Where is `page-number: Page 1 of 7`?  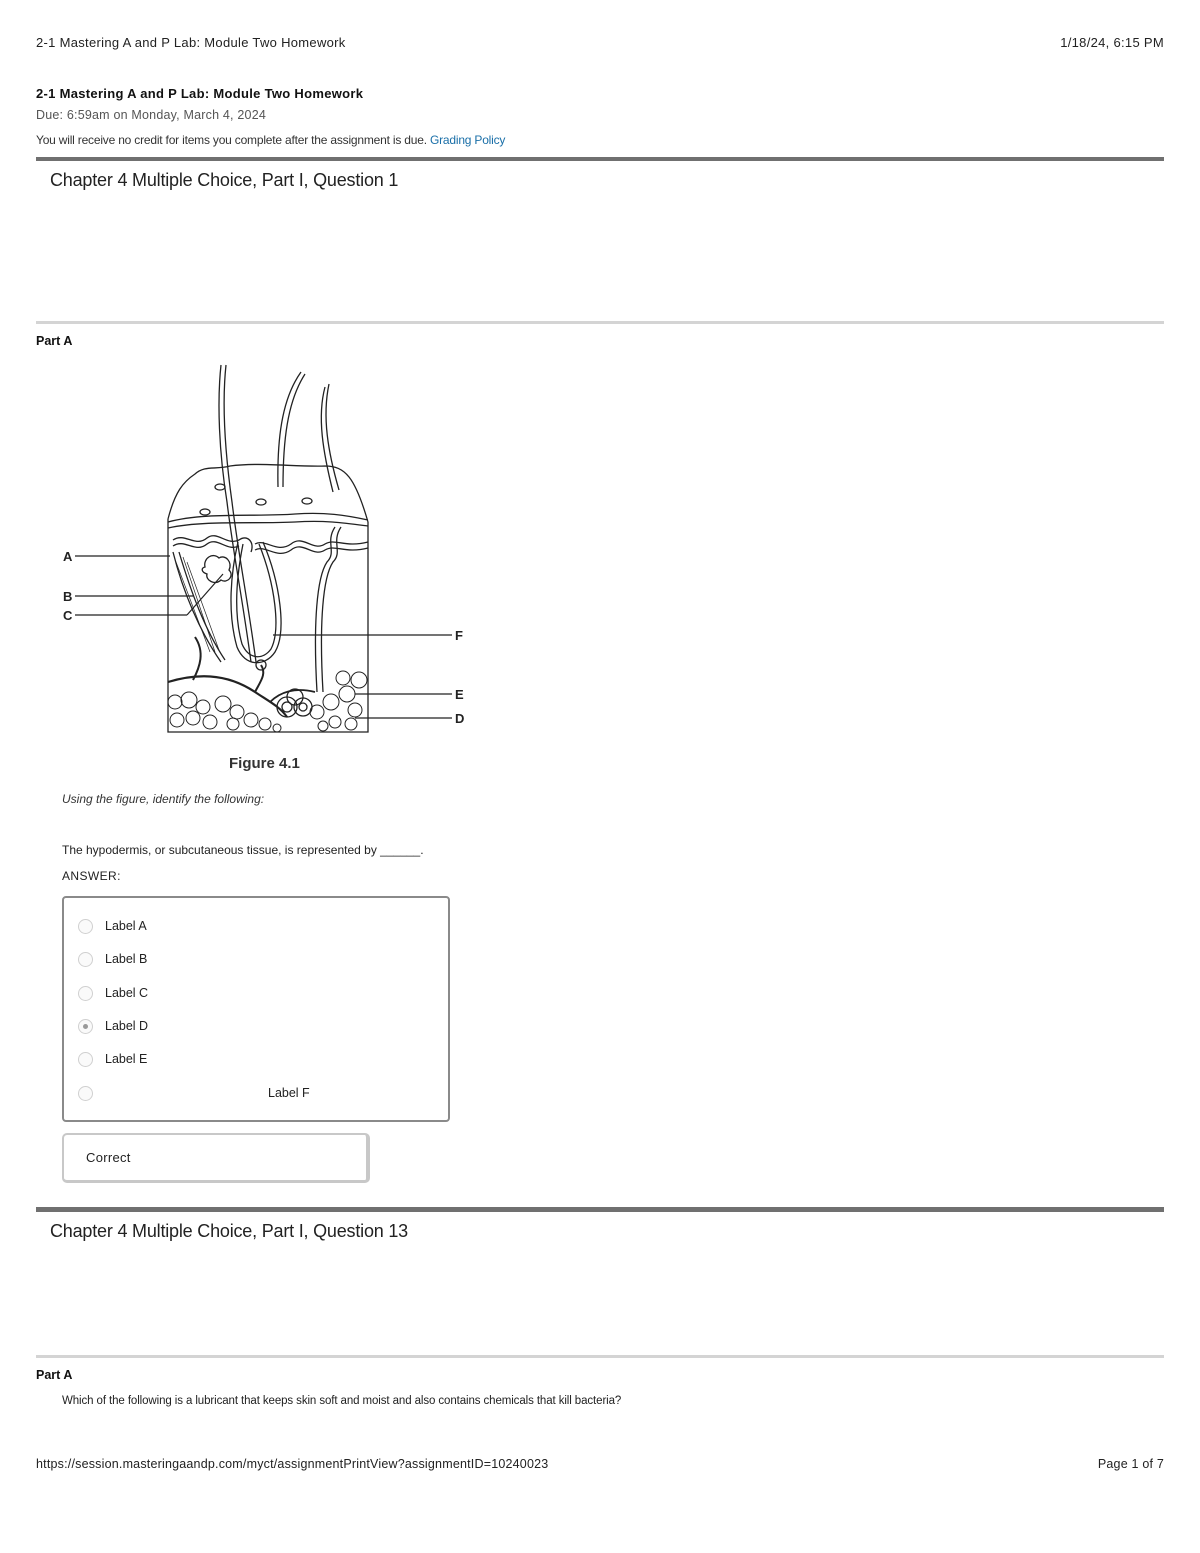
page-number: Page 1 of 7 is located at coordinates (1130, 1464).